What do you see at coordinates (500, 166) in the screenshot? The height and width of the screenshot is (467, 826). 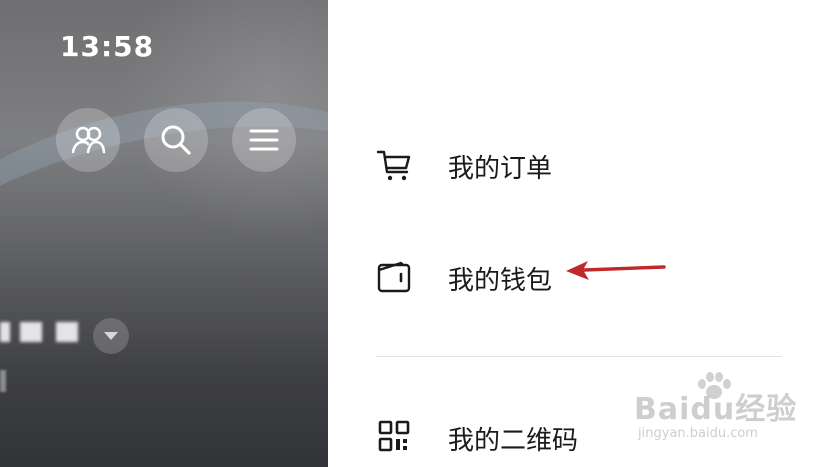 I see `menu-label-orders: 我的订单` at bounding box center [500, 166].